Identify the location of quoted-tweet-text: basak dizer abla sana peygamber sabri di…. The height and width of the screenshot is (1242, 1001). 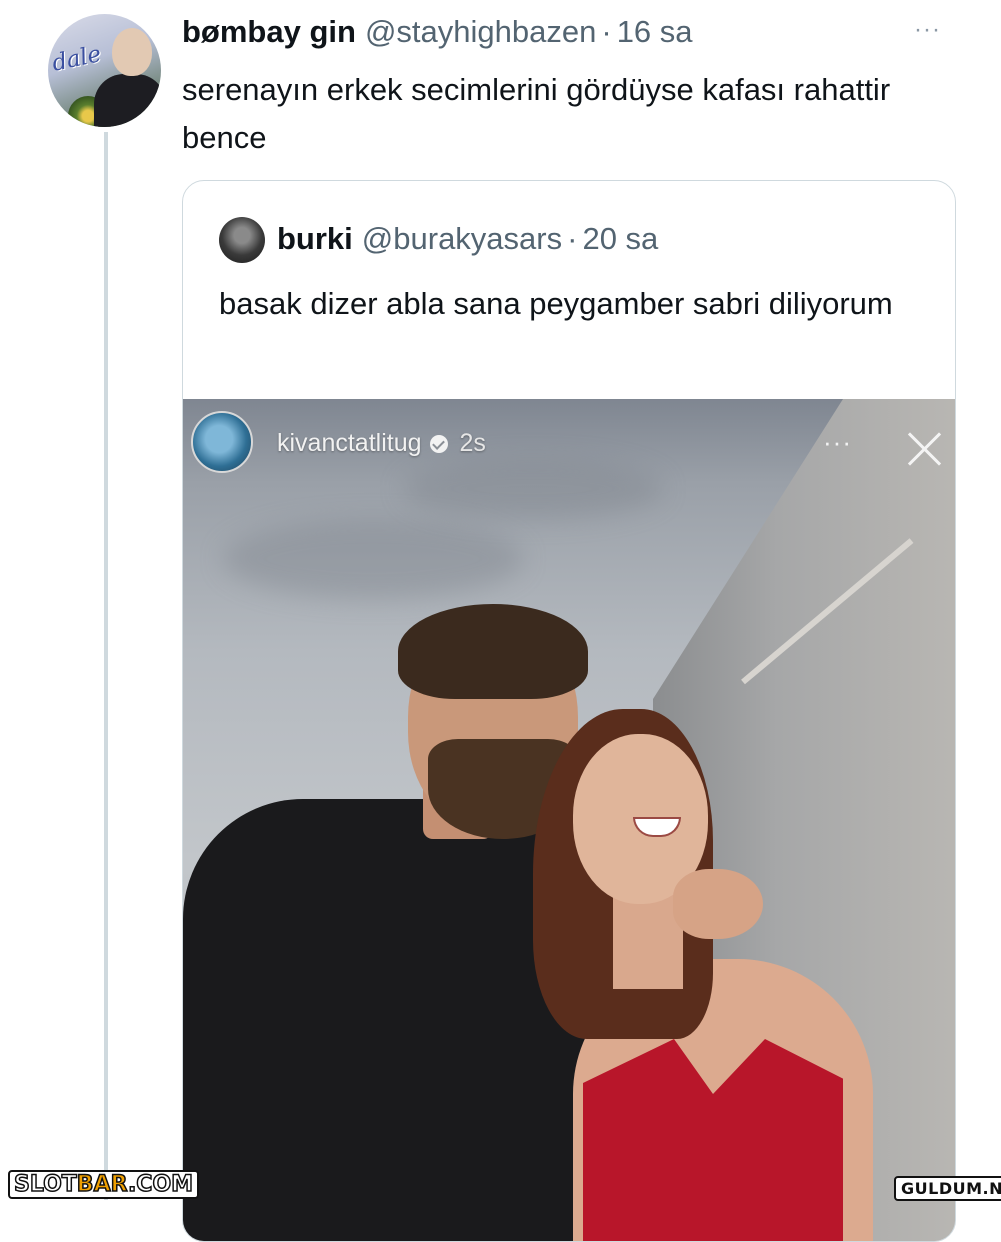
(556, 303).